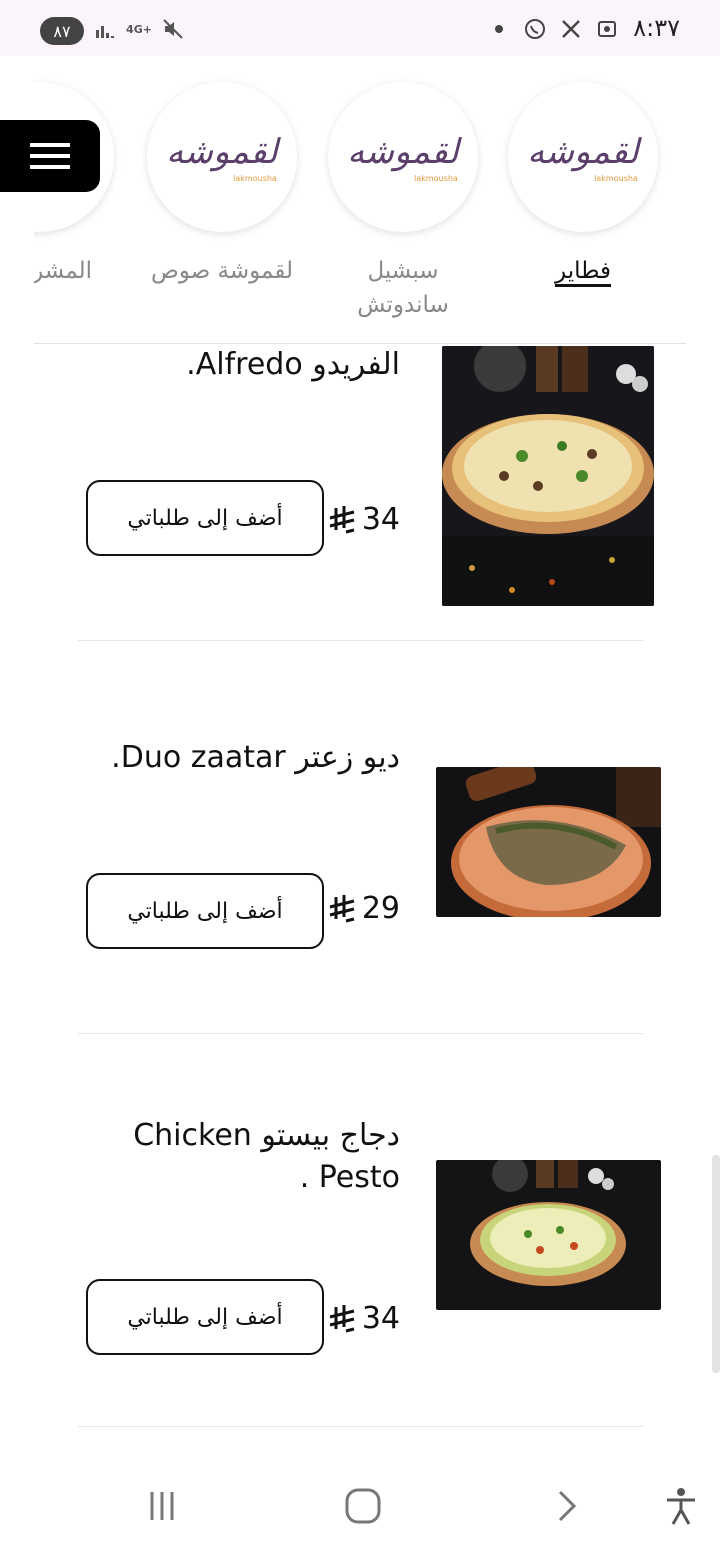 Image resolution: width=720 pixels, height=1560 pixels. Describe the element at coordinates (222, 271) in the screenshot. I see `category-label: لقموشة صوص` at that location.